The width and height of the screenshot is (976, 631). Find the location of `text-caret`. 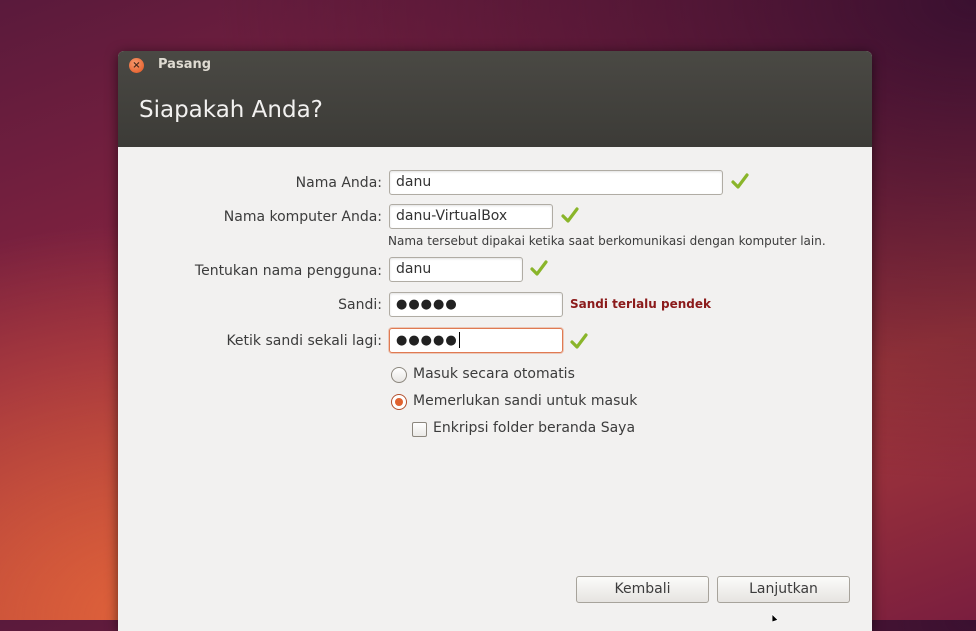

text-caret is located at coordinates (459, 340).